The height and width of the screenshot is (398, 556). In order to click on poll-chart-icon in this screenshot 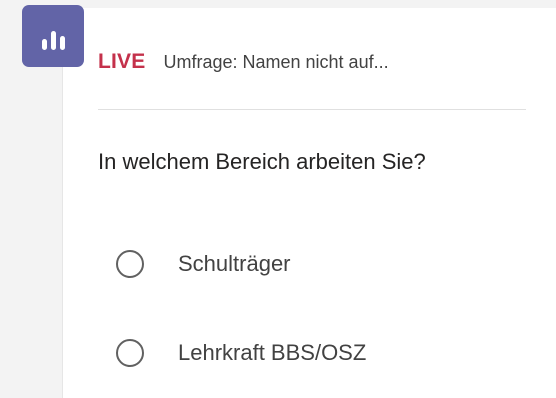, I will do `click(53, 36)`.